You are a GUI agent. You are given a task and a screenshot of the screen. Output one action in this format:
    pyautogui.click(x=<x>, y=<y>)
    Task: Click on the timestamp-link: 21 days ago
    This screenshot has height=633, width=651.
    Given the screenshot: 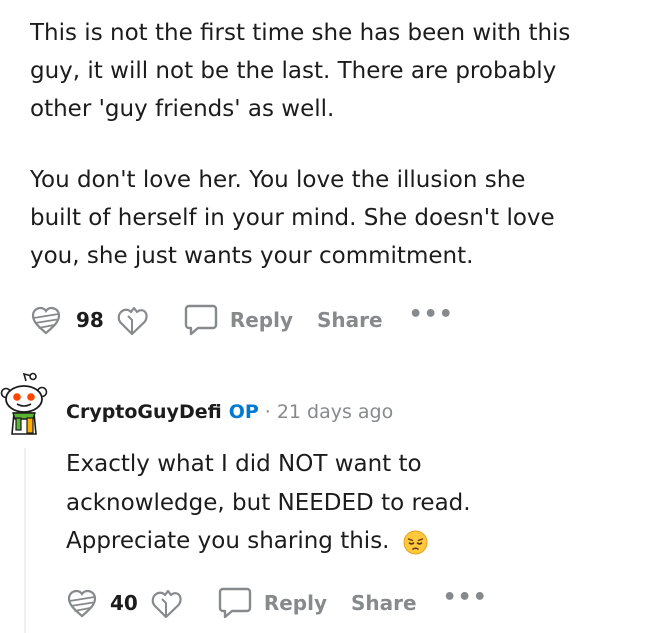 What is the action you would take?
    pyautogui.click(x=335, y=412)
    